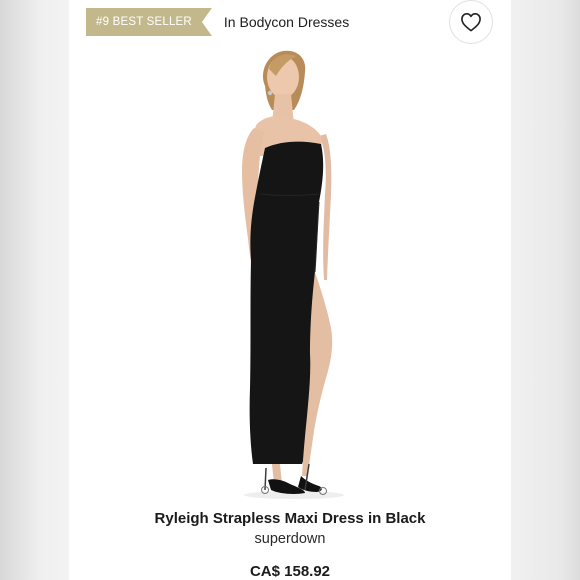  Describe the element at coordinates (149, 22) in the screenshot. I see `best-seller-badge: #9 BEST SELLER` at that location.